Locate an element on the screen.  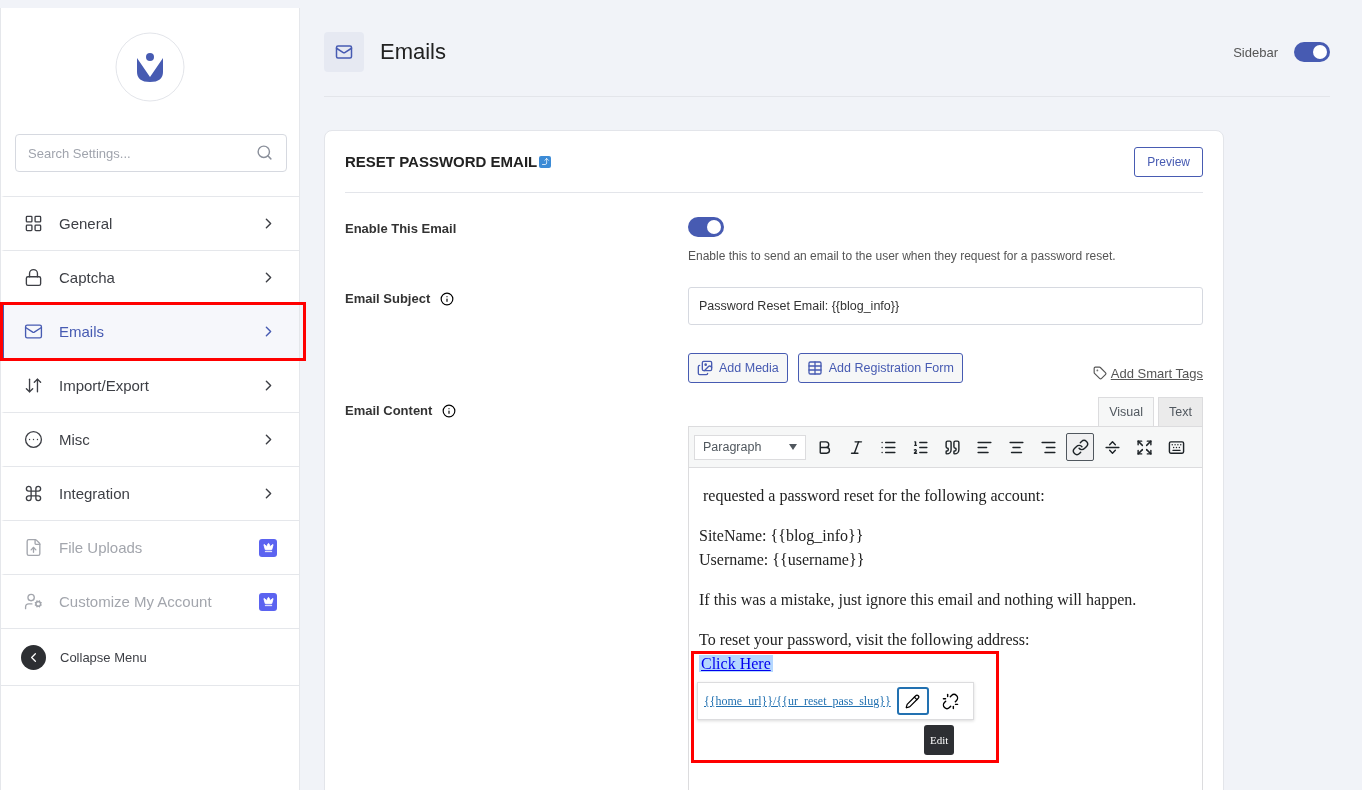
collapse-button is located at coordinates (33, 657).